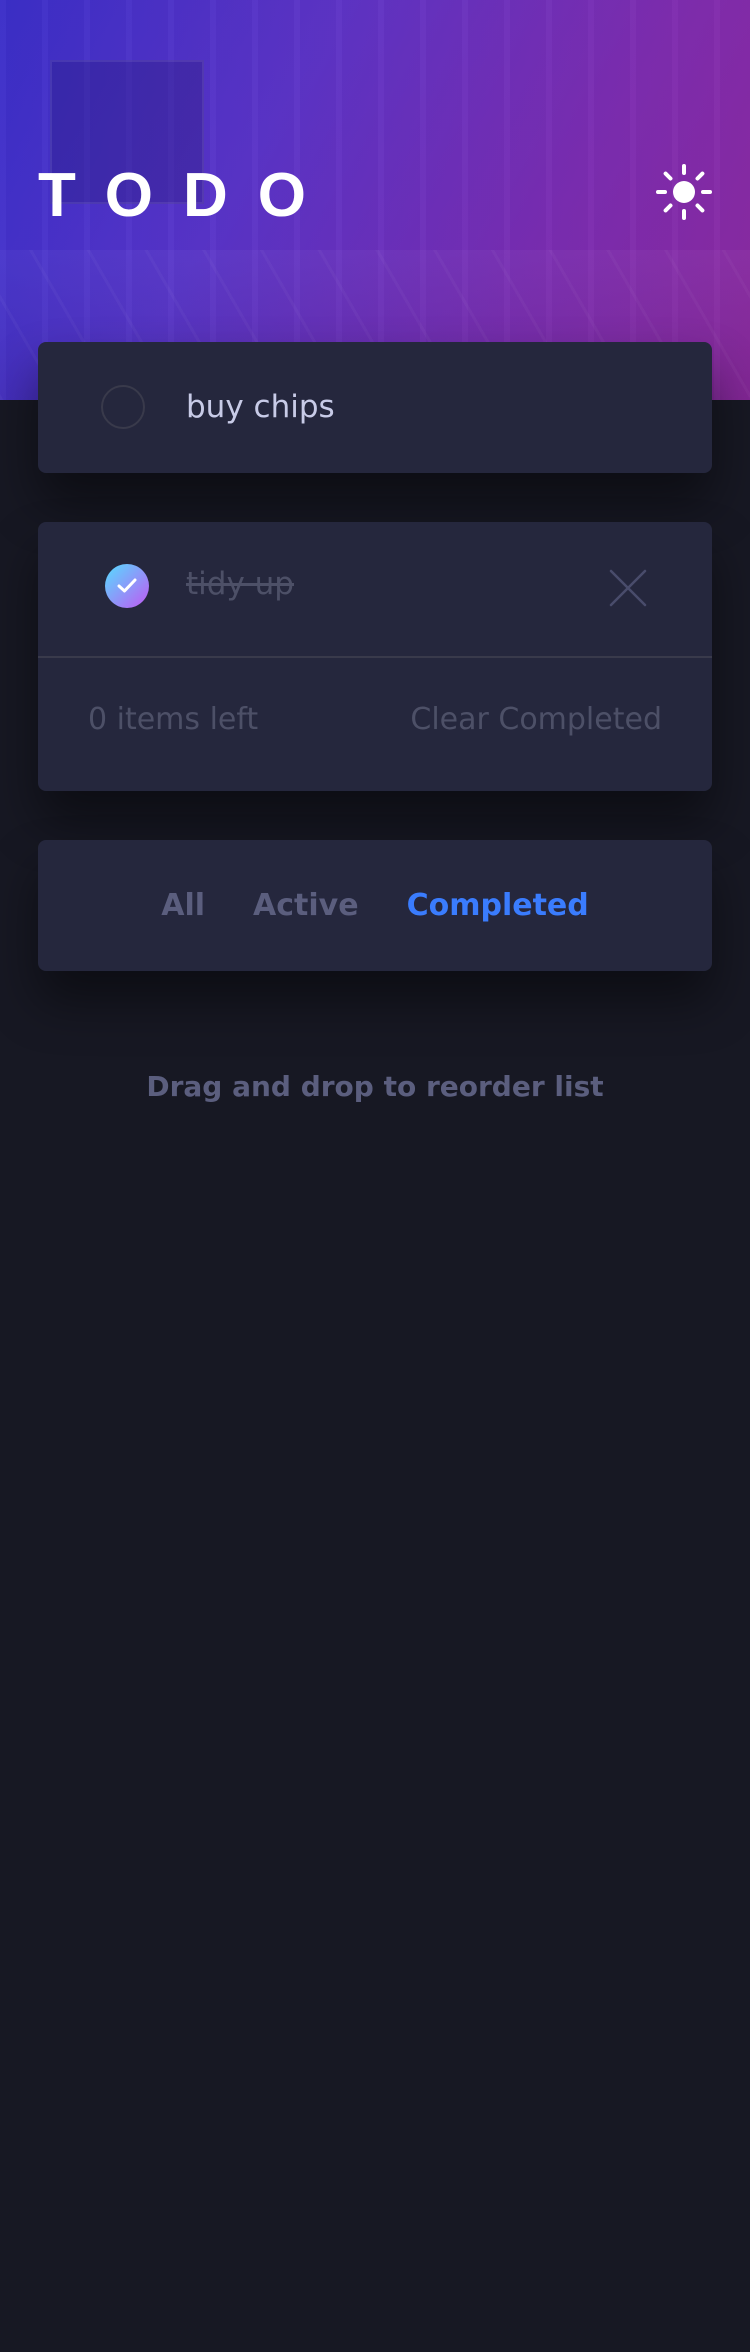 The height and width of the screenshot is (2352, 750). What do you see at coordinates (498, 905) in the screenshot?
I see `filter-completed: Completed` at bounding box center [498, 905].